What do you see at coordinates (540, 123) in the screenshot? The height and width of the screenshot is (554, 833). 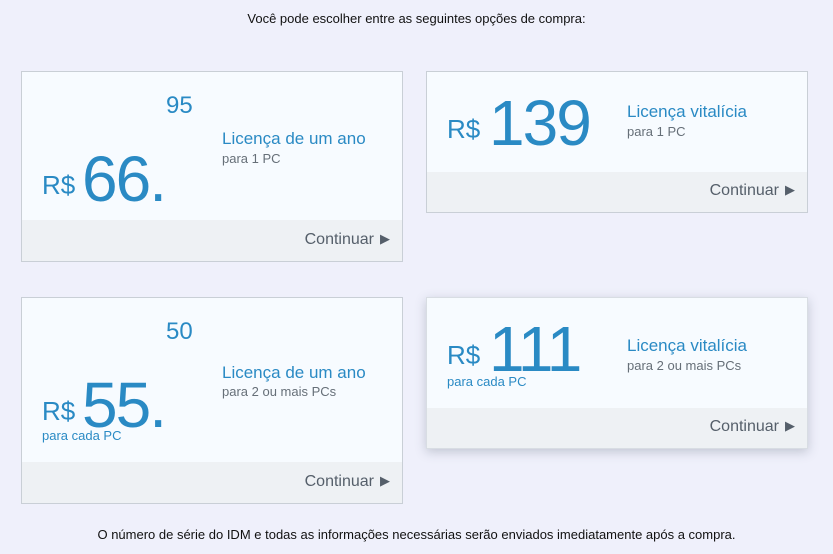 I see `price-amount: 139` at bounding box center [540, 123].